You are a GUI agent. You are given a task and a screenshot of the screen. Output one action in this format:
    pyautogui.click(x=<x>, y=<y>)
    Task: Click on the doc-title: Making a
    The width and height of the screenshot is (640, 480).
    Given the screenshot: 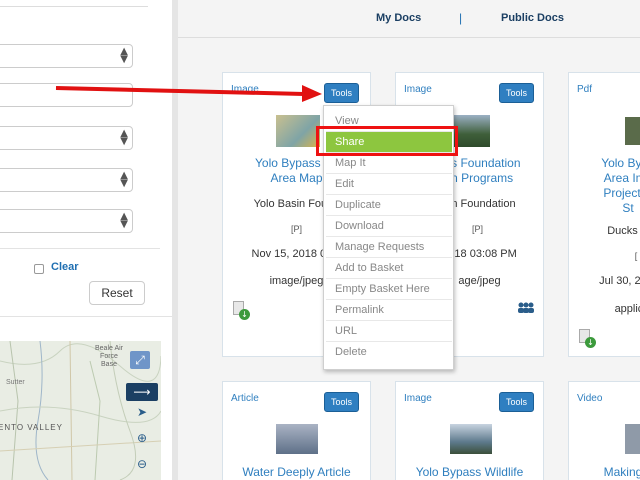 What is the action you would take?
    pyautogui.click(x=614, y=472)
    